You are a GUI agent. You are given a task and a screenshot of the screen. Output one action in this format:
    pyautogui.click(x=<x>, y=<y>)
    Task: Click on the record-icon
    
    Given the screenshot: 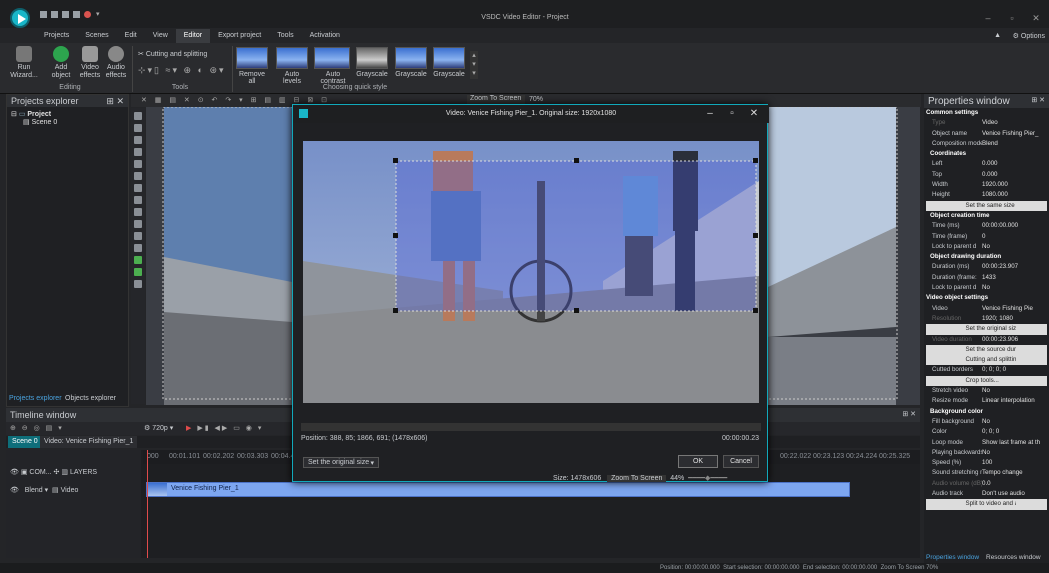 What is the action you would take?
    pyautogui.click(x=87, y=14)
    